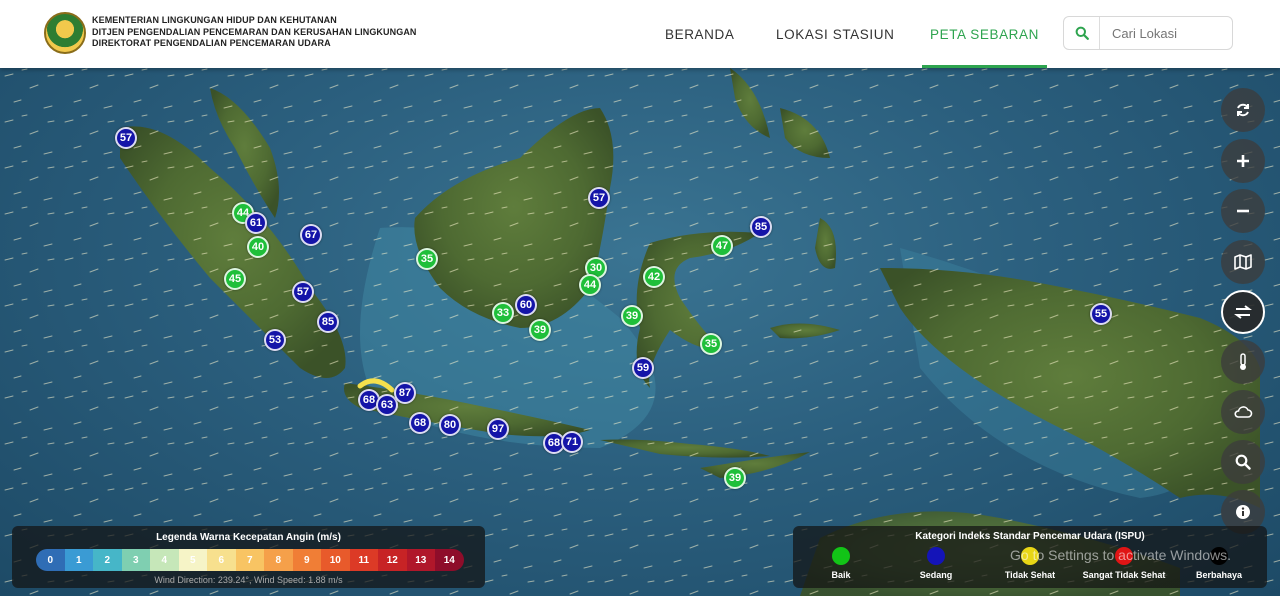 This screenshot has width=1280, height=596. I want to click on plus-icon, so click(1243, 161).